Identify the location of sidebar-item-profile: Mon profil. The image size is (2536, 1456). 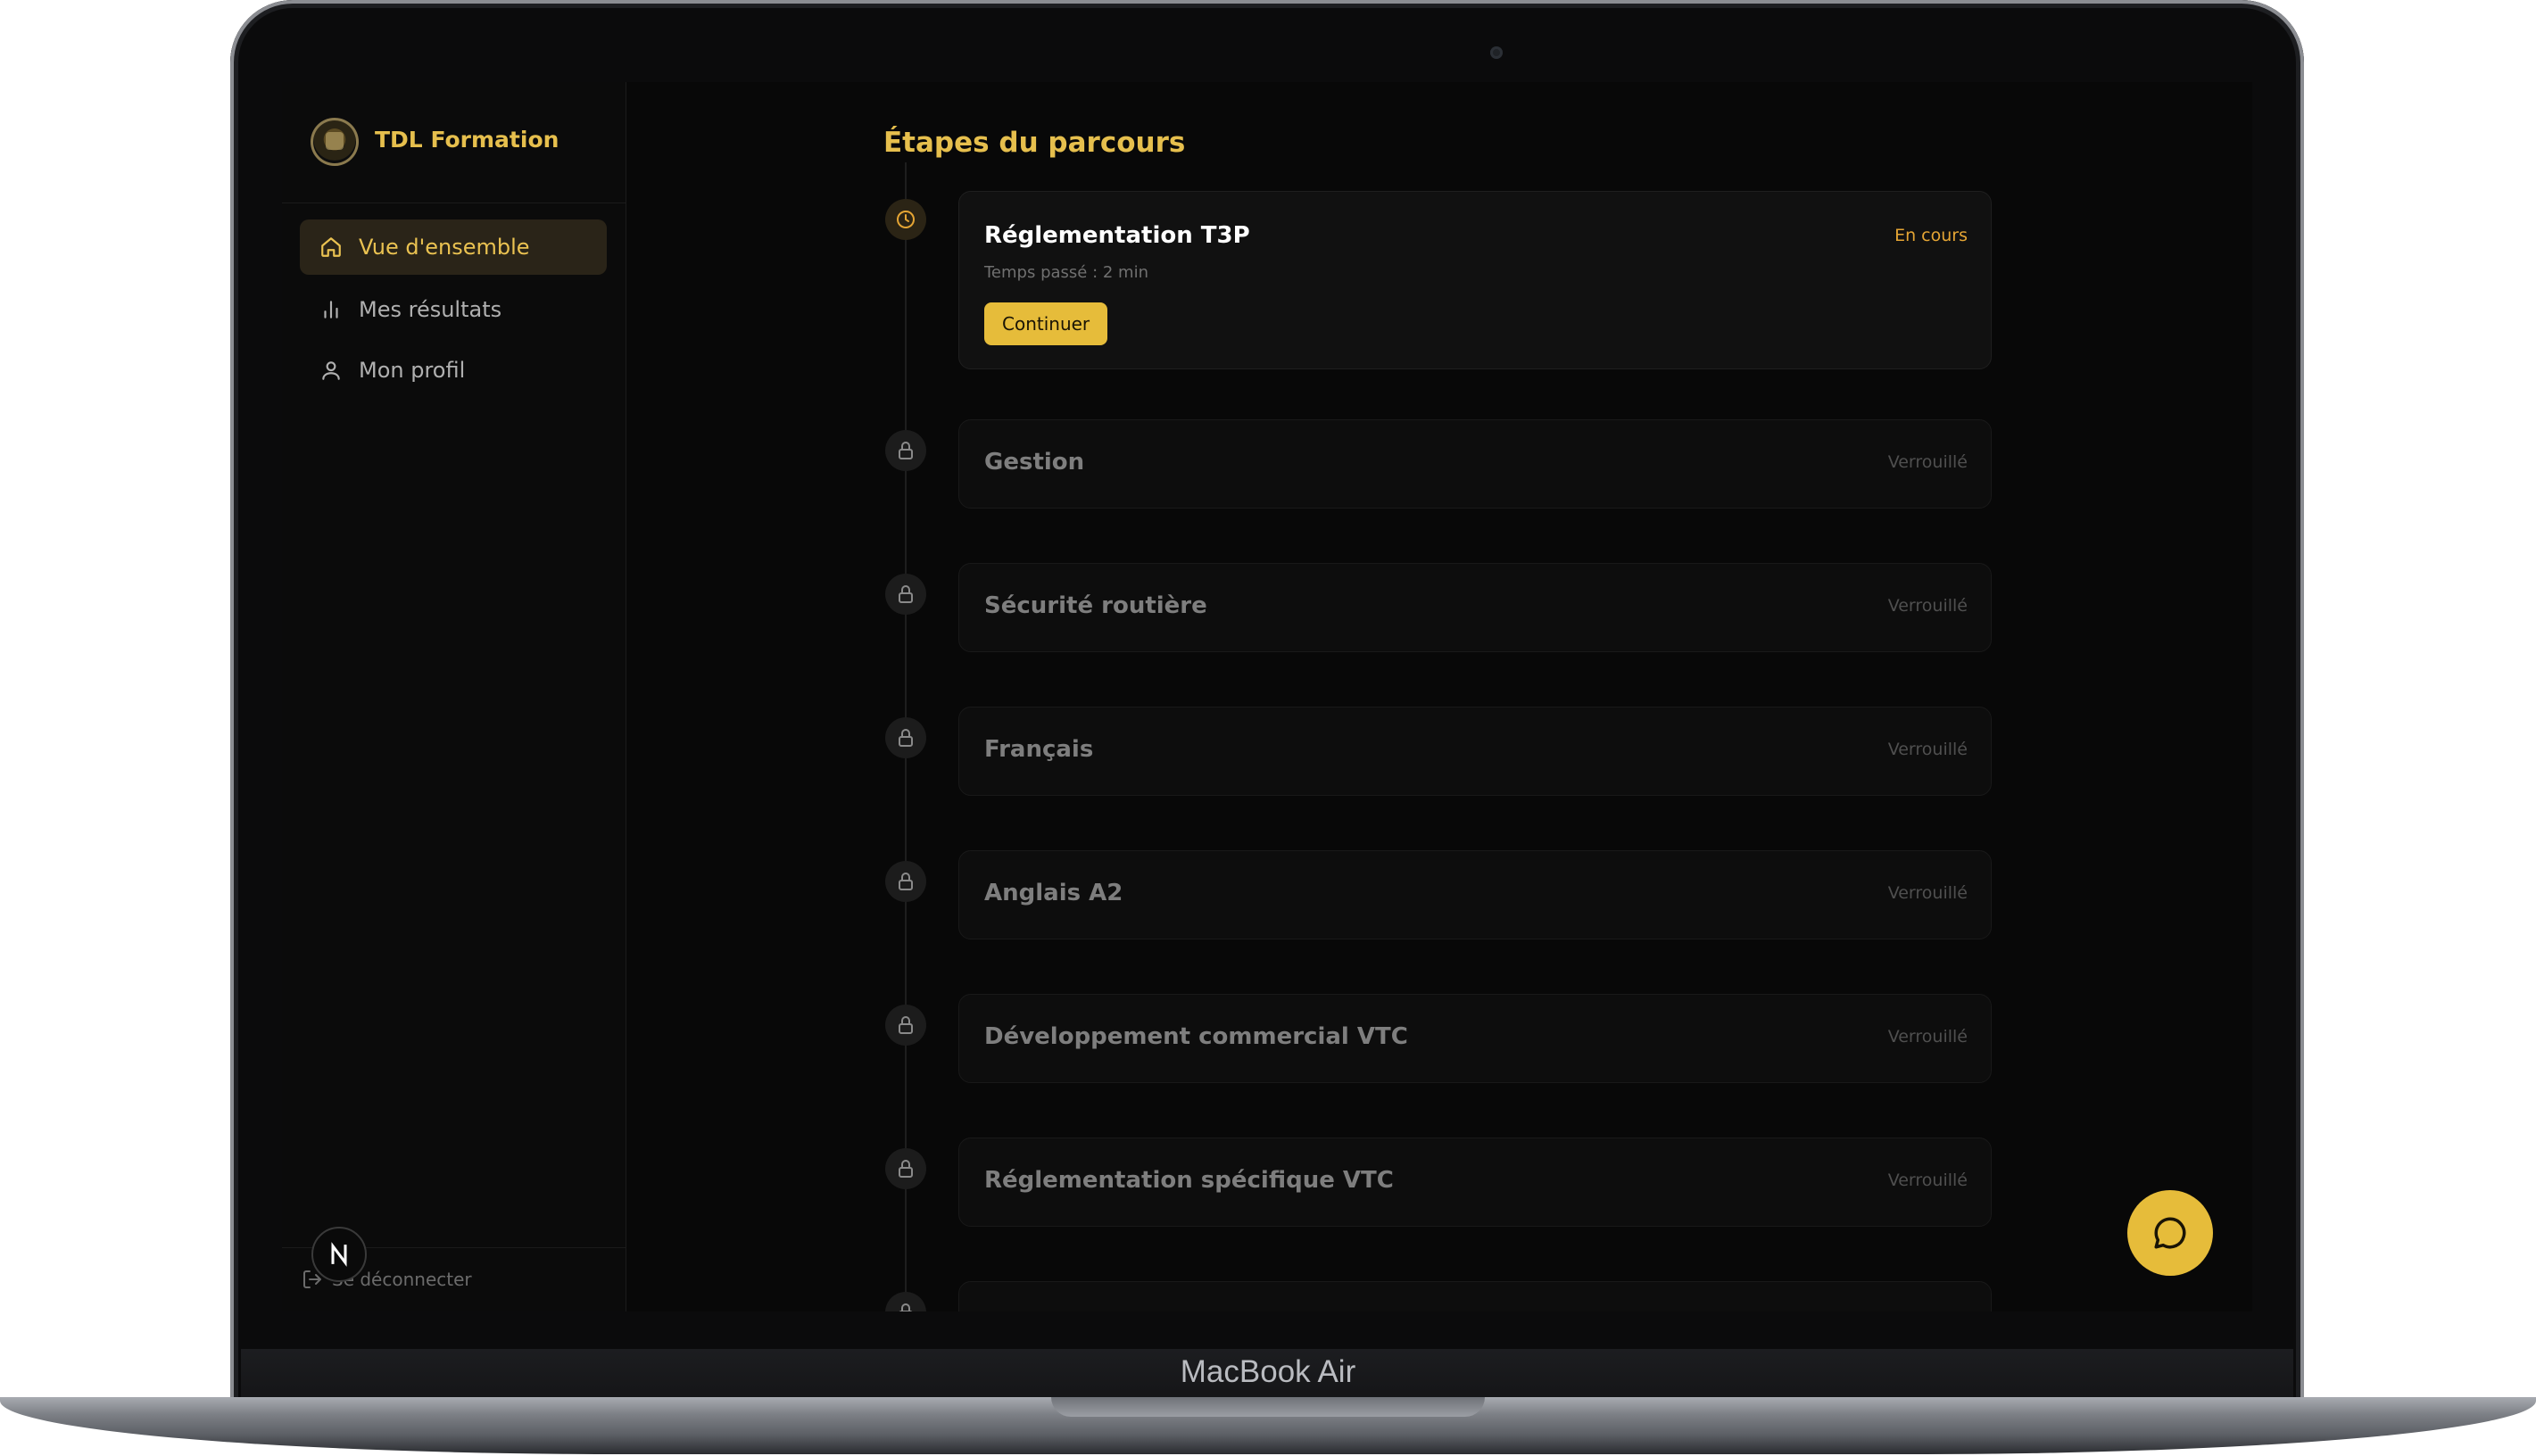
(453, 370).